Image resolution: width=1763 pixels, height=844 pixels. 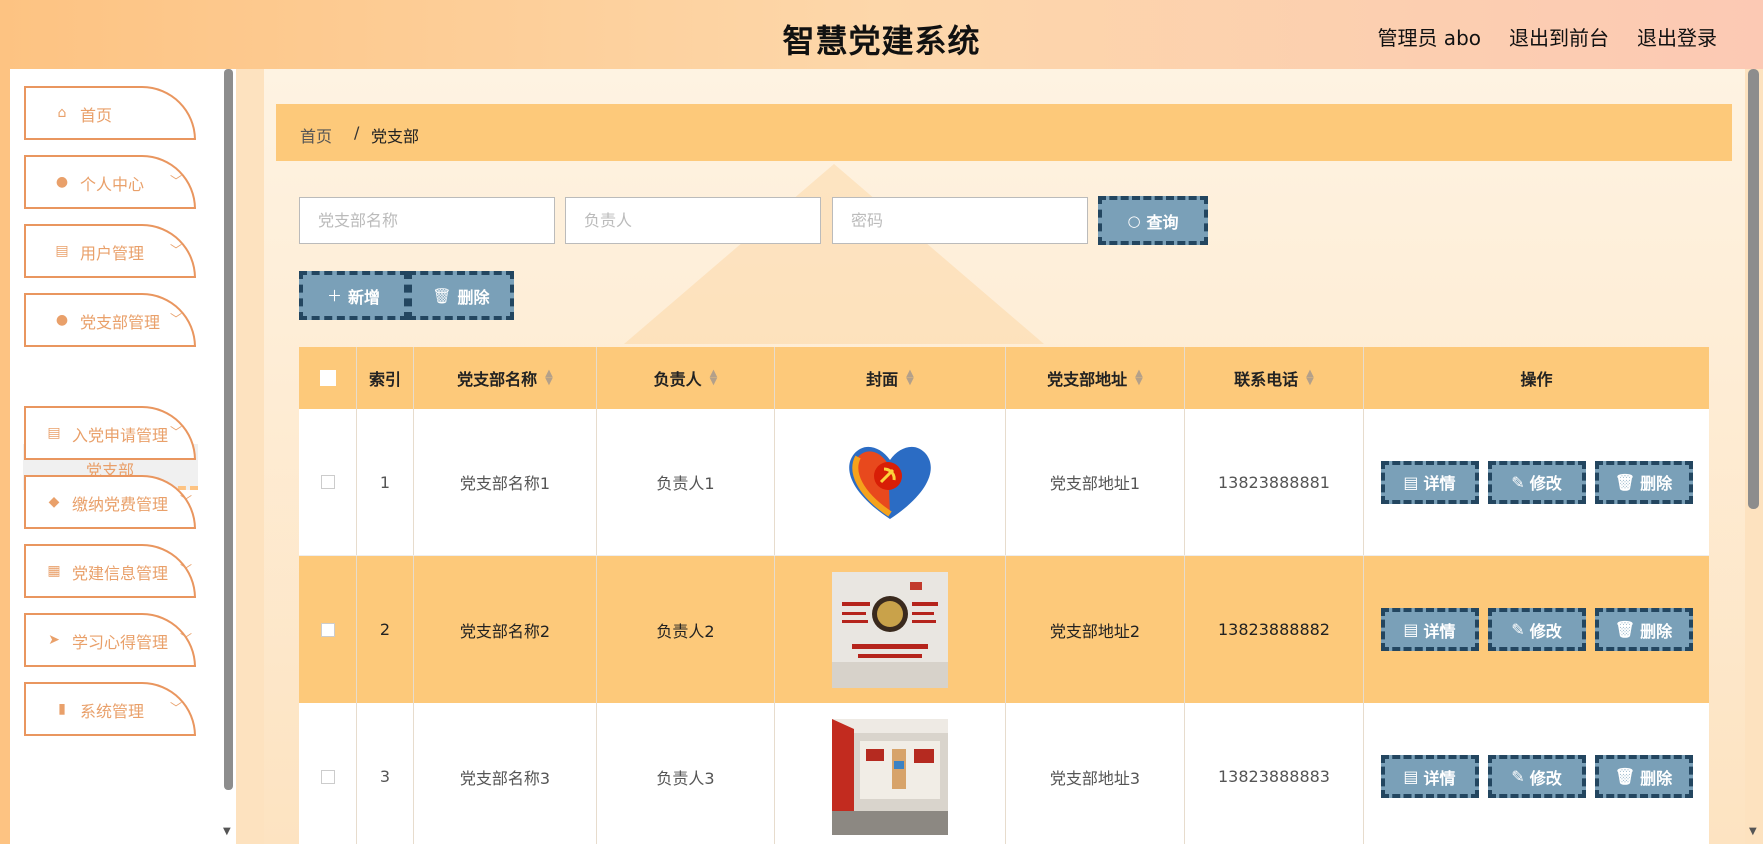 I want to click on cover-image-culture-wall, so click(x=890, y=629).